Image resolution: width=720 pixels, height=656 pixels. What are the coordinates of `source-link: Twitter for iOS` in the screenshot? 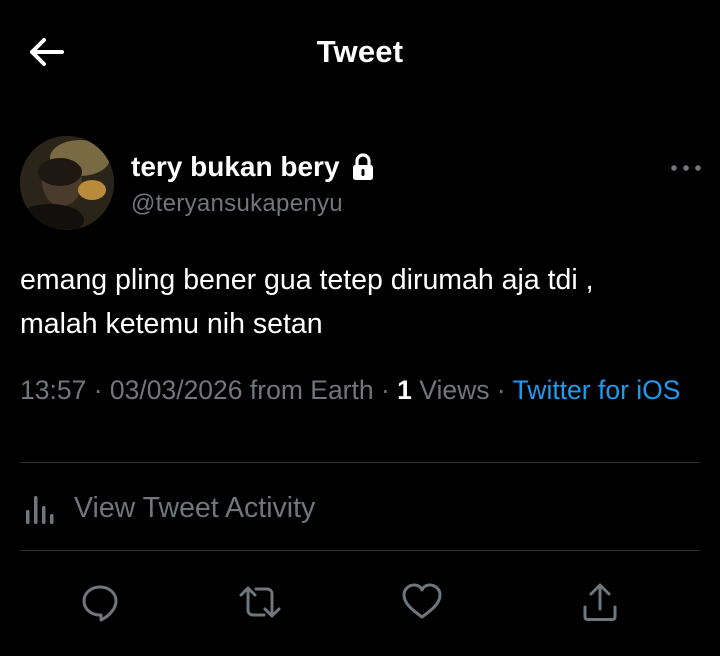 It's located at (597, 390).